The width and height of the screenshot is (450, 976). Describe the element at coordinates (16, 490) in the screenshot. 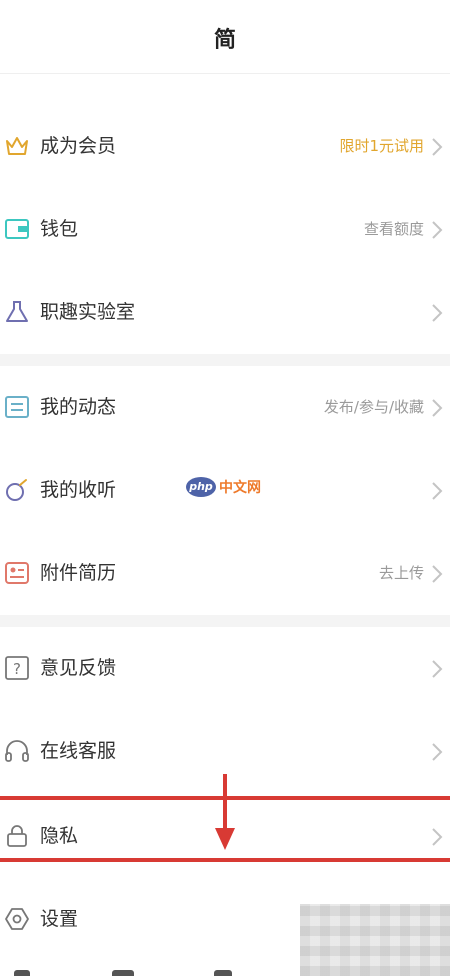

I see `music-icon` at that location.